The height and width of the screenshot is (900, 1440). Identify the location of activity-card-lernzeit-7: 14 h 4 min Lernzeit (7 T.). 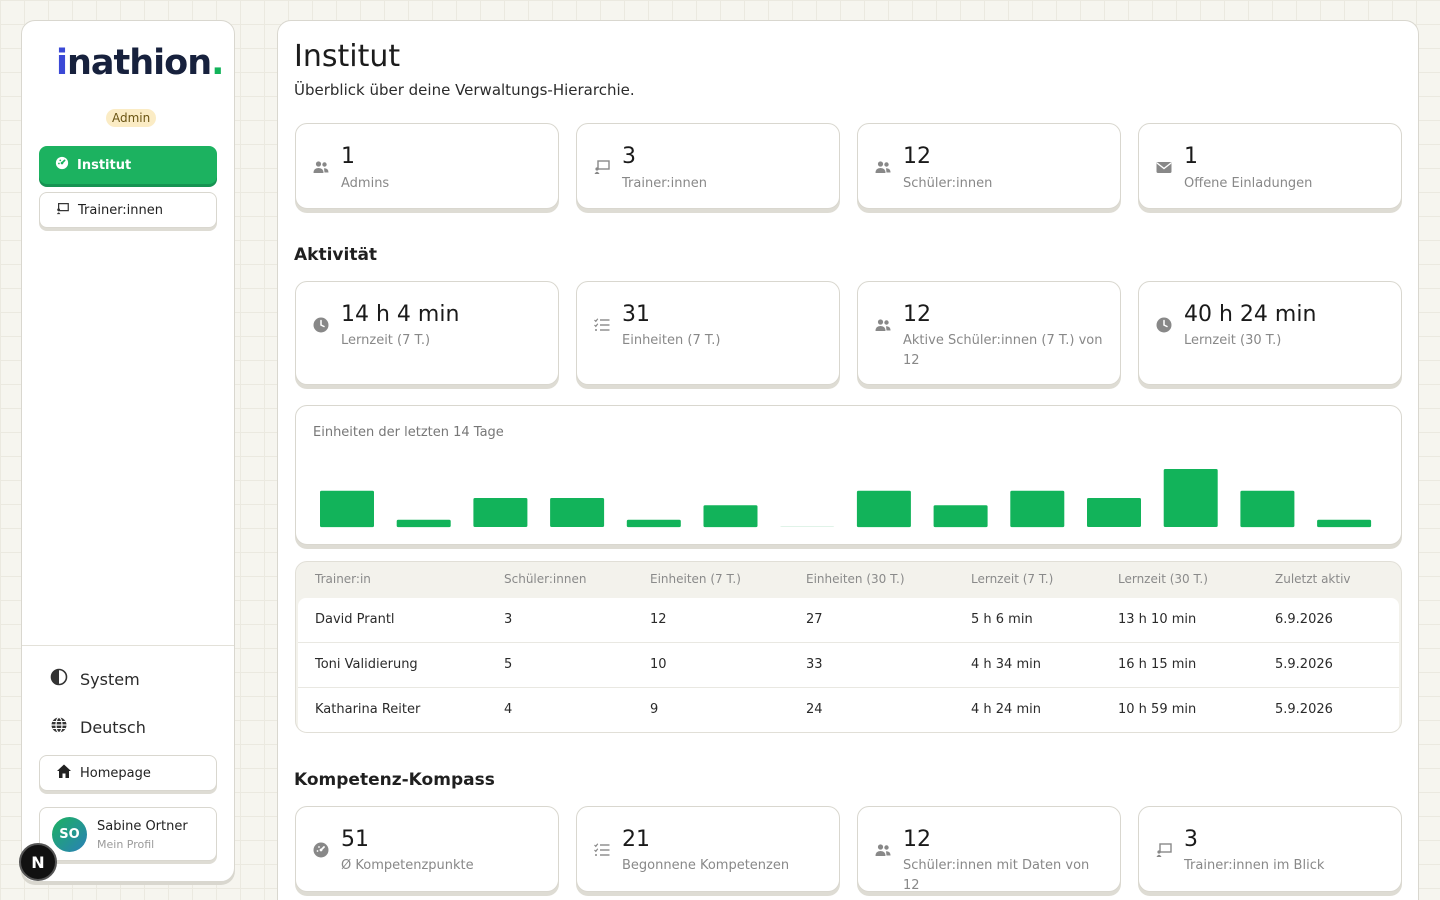
(427, 333).